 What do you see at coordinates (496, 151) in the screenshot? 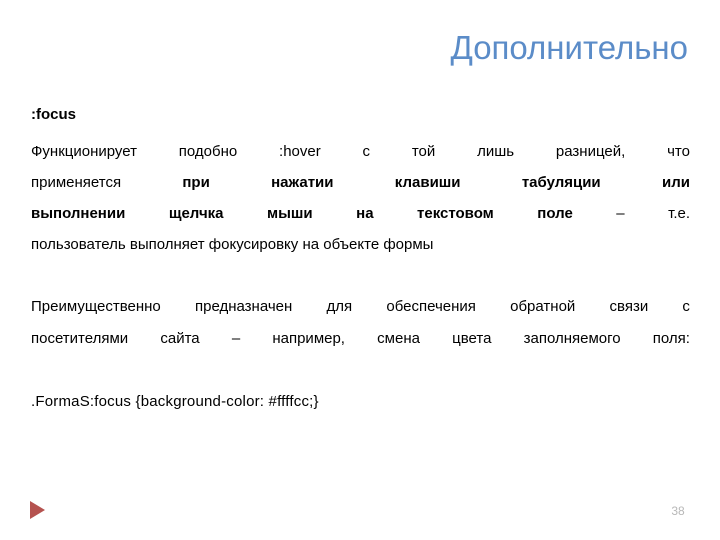
I see `text-run: лишь` at bounding box center [496, 151].